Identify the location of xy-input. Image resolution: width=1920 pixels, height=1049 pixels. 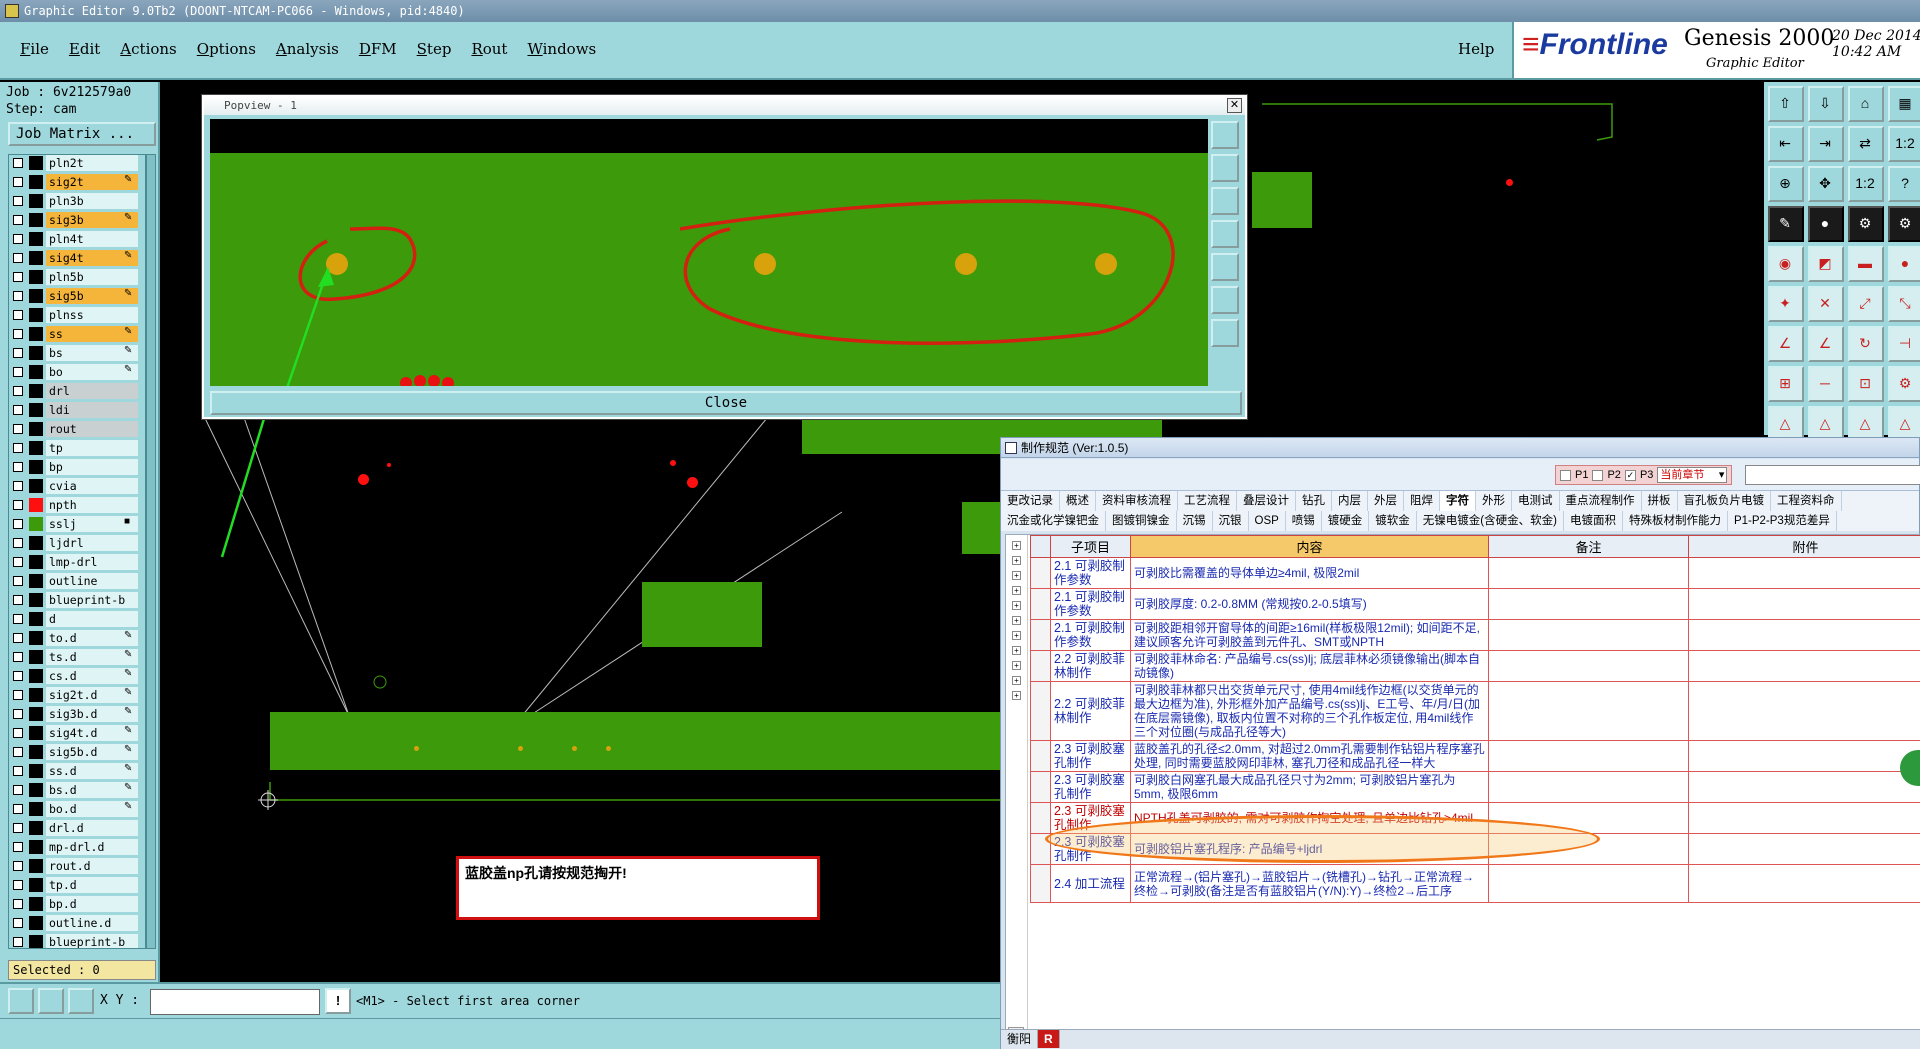
(235, 1002).